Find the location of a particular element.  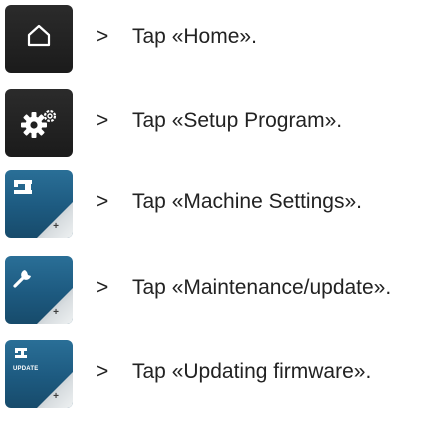

machine-settings-button: + is located at coordinates (39, 204).